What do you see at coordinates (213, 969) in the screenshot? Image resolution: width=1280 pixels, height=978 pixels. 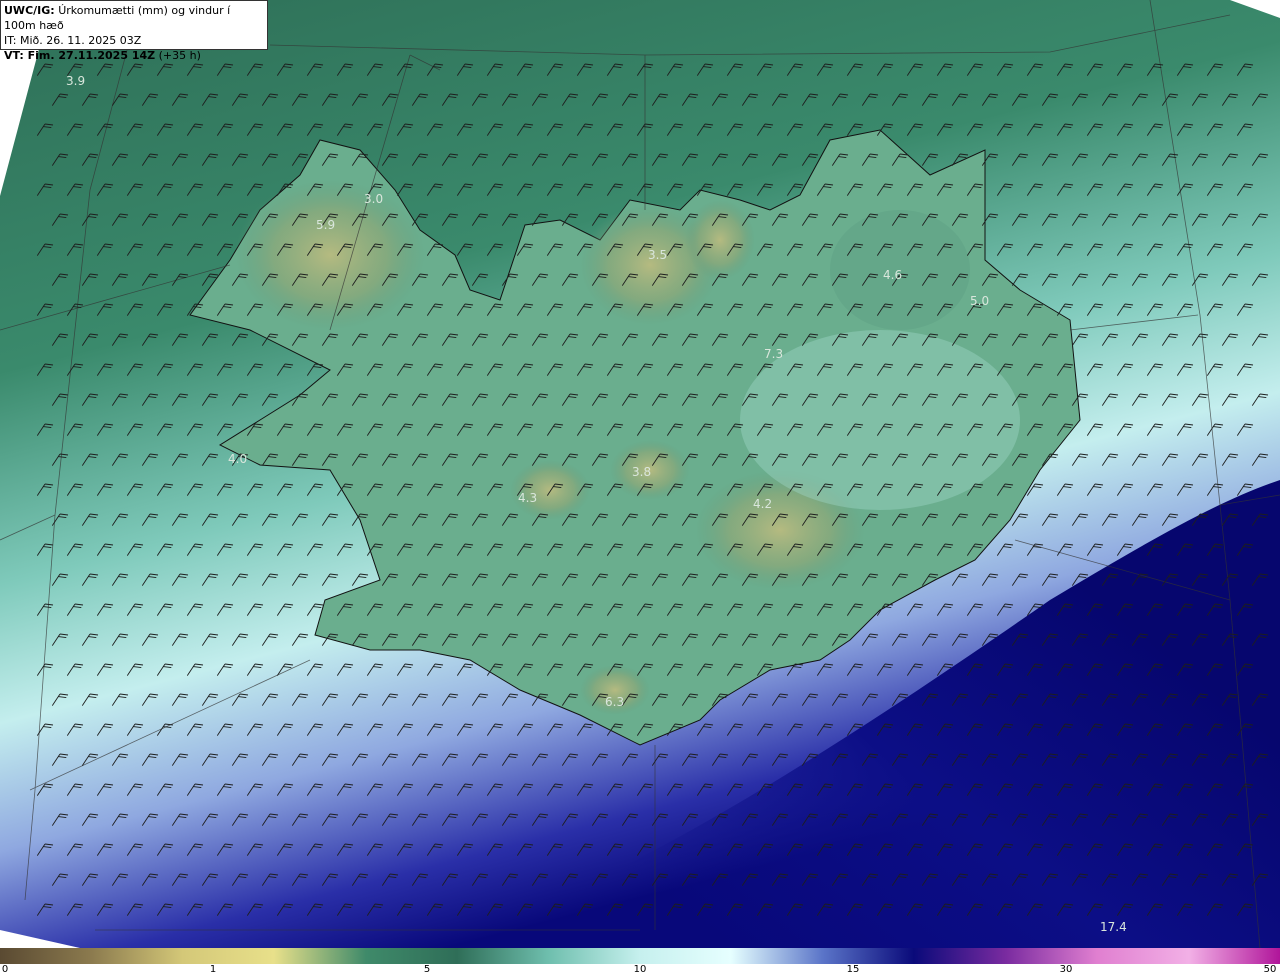 I see `colorbar-tick: 1` at bounding box center [213, 969].